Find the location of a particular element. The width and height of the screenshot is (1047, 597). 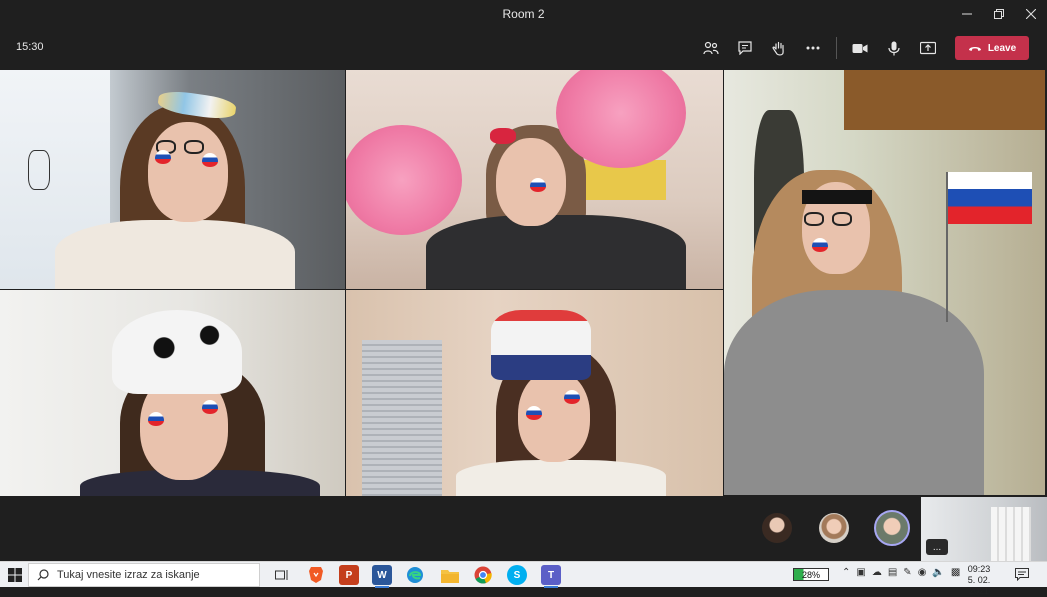

file-explorer-app is located at coordinates (450, 575).